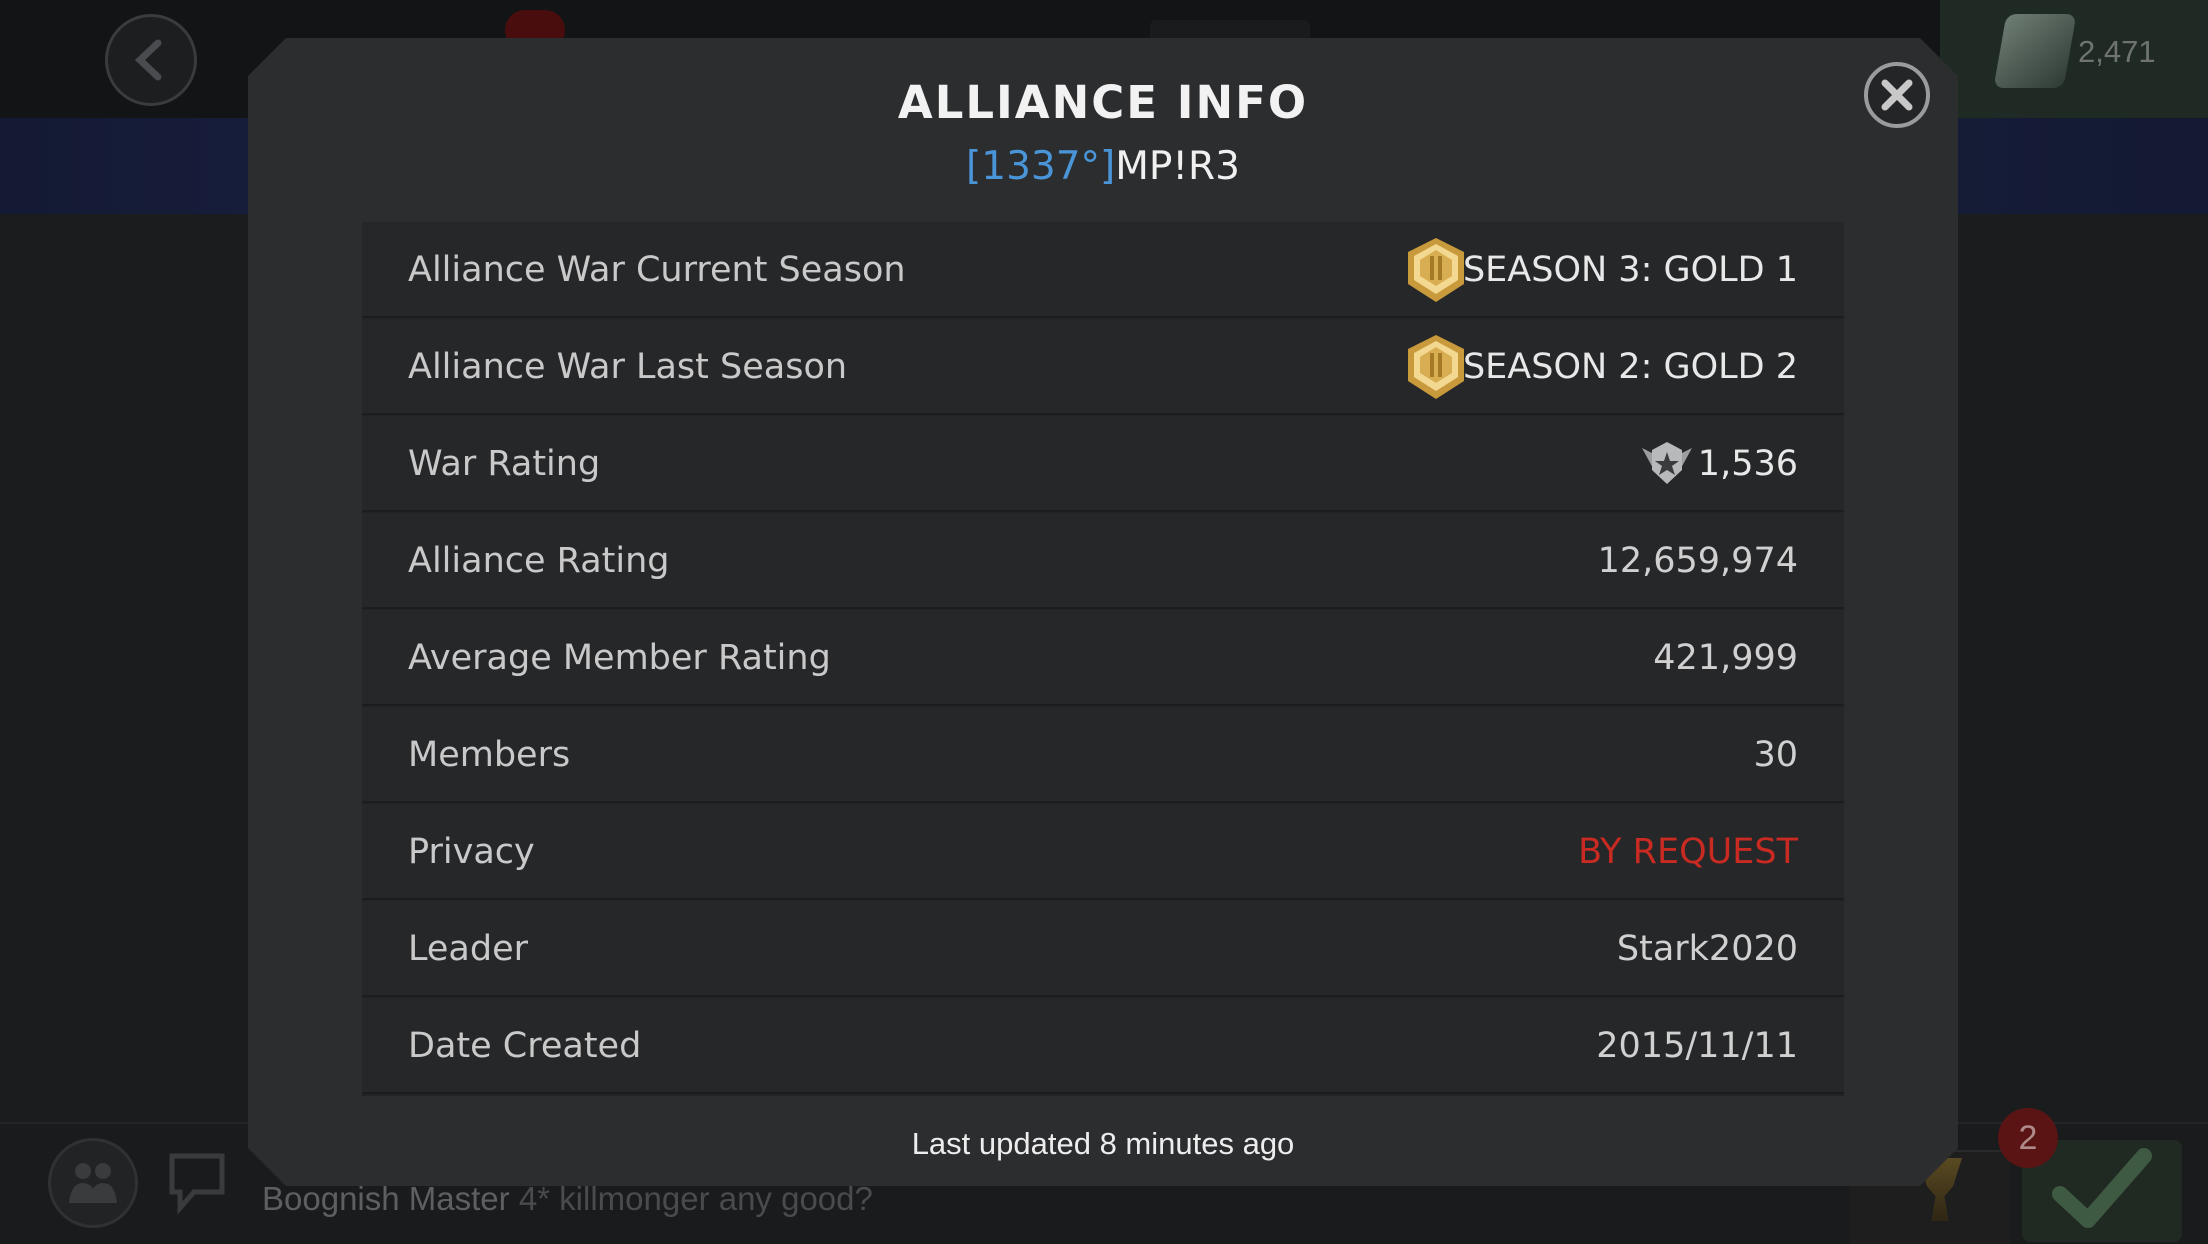 This screenshot has height=1244, width=2208. Describe the element at coordinates (628, 367) in the screenshot. I see `row-label: Alliance War Last Season` at that location.